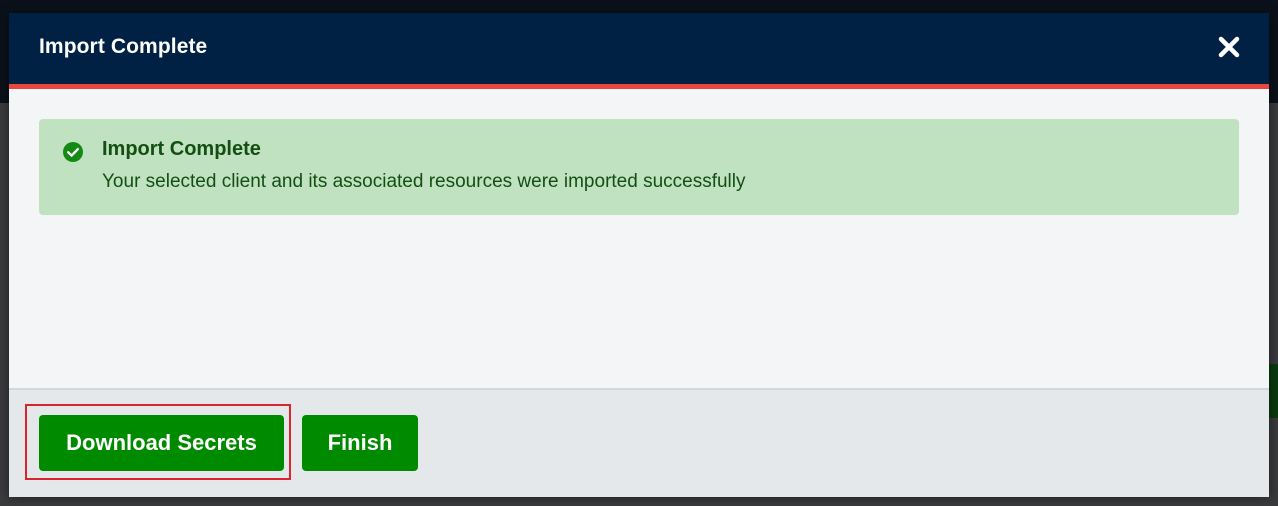  Describe the element at coordinates (639, 51) in the screenshot. I see `dialog-header: Import Complete` at that location.